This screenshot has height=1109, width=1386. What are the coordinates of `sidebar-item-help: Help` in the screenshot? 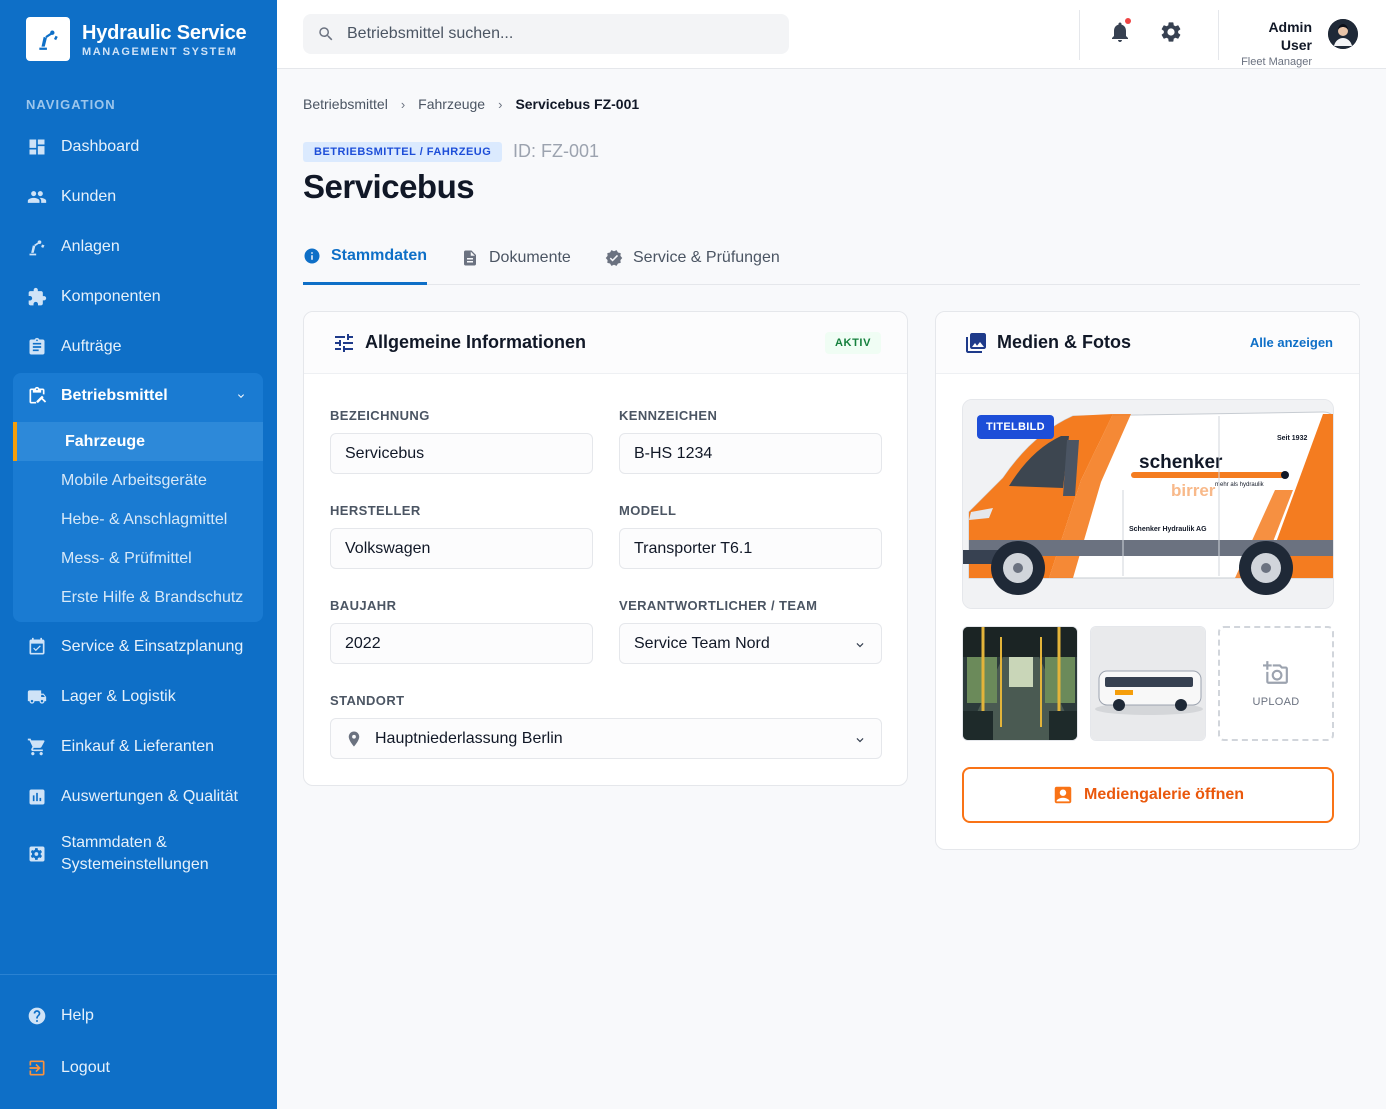 It's located at (138, 1016).